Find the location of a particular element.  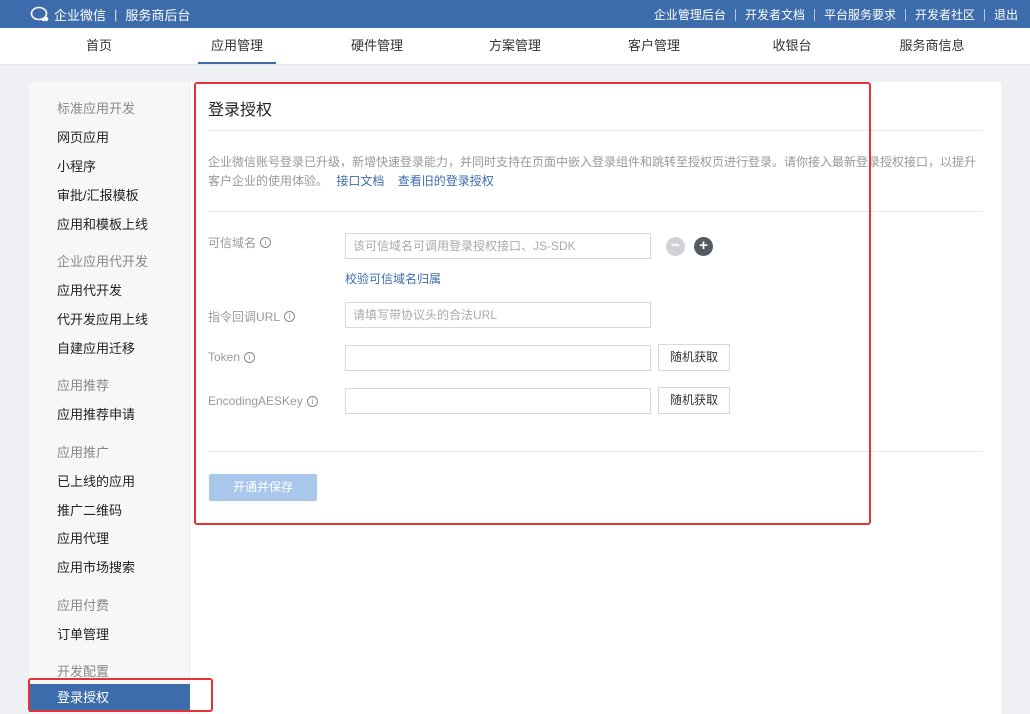

callback-url-label-text: 指令回调URL is located at coordinates (244, 317).